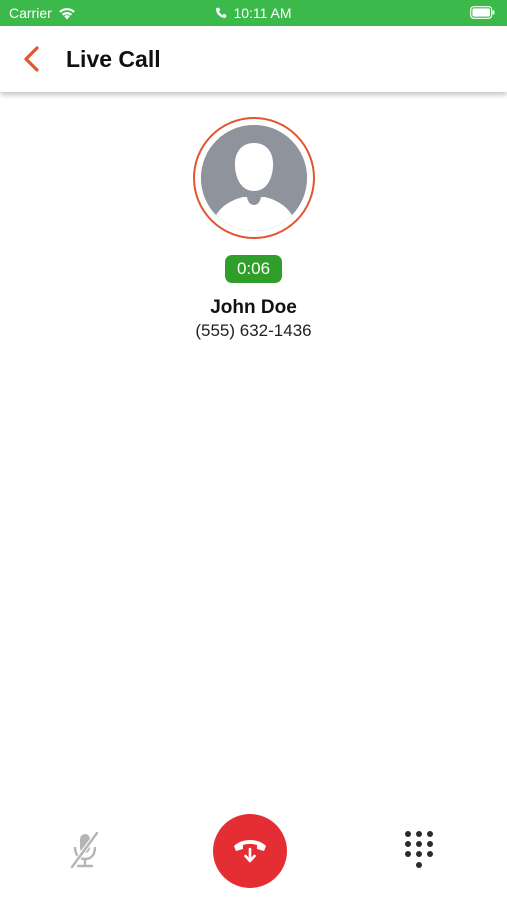 The image size is (507, 900). I want to click on microphone-muted-icon, so click(84, 850).